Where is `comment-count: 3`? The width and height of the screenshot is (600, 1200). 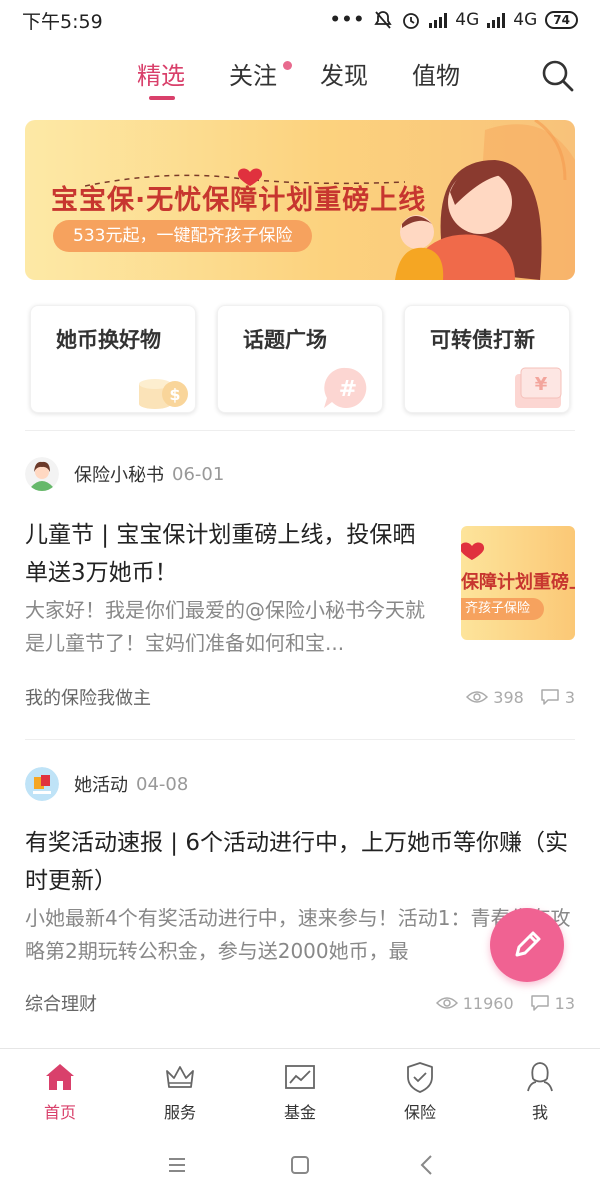 comment-count: 3 is located at coordinates (569, 697).